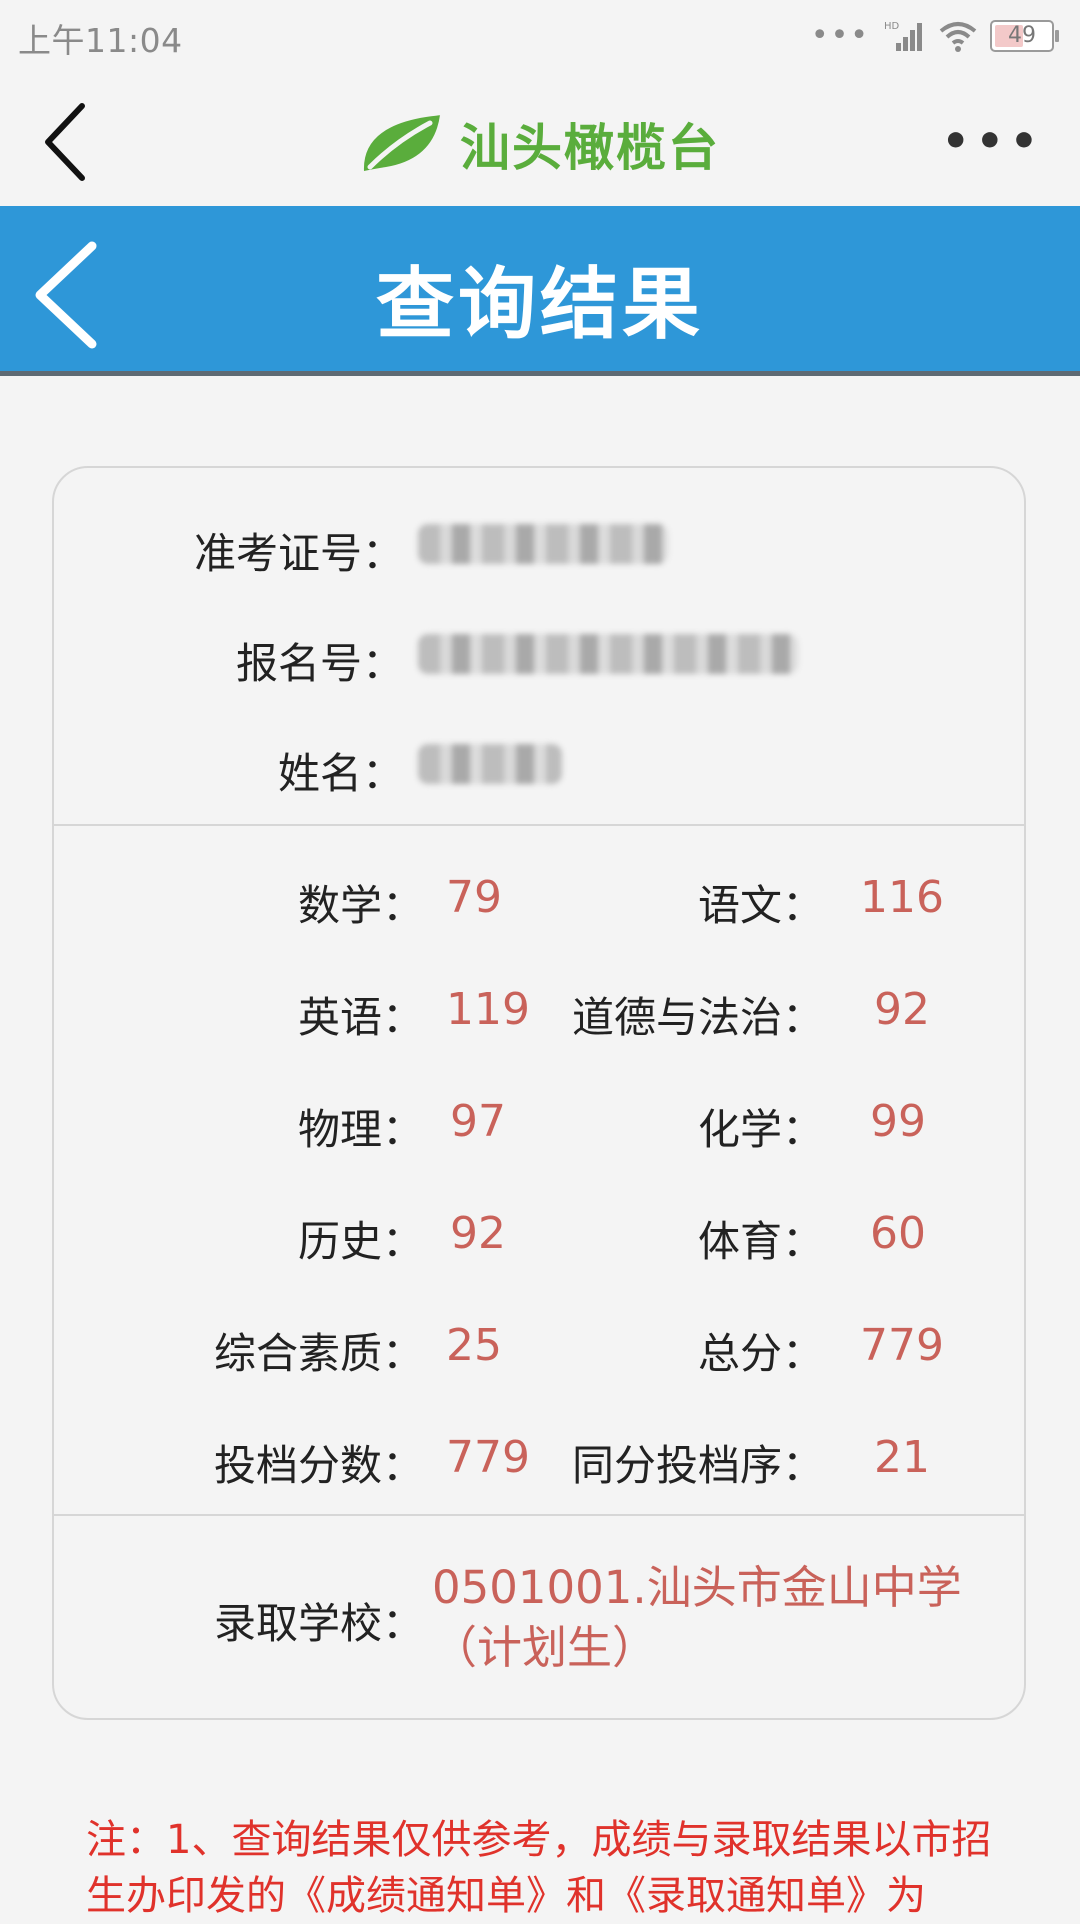 The image size is (1080, 1924). I want to click on more-notifications-icon: •••, so click(840, 35).